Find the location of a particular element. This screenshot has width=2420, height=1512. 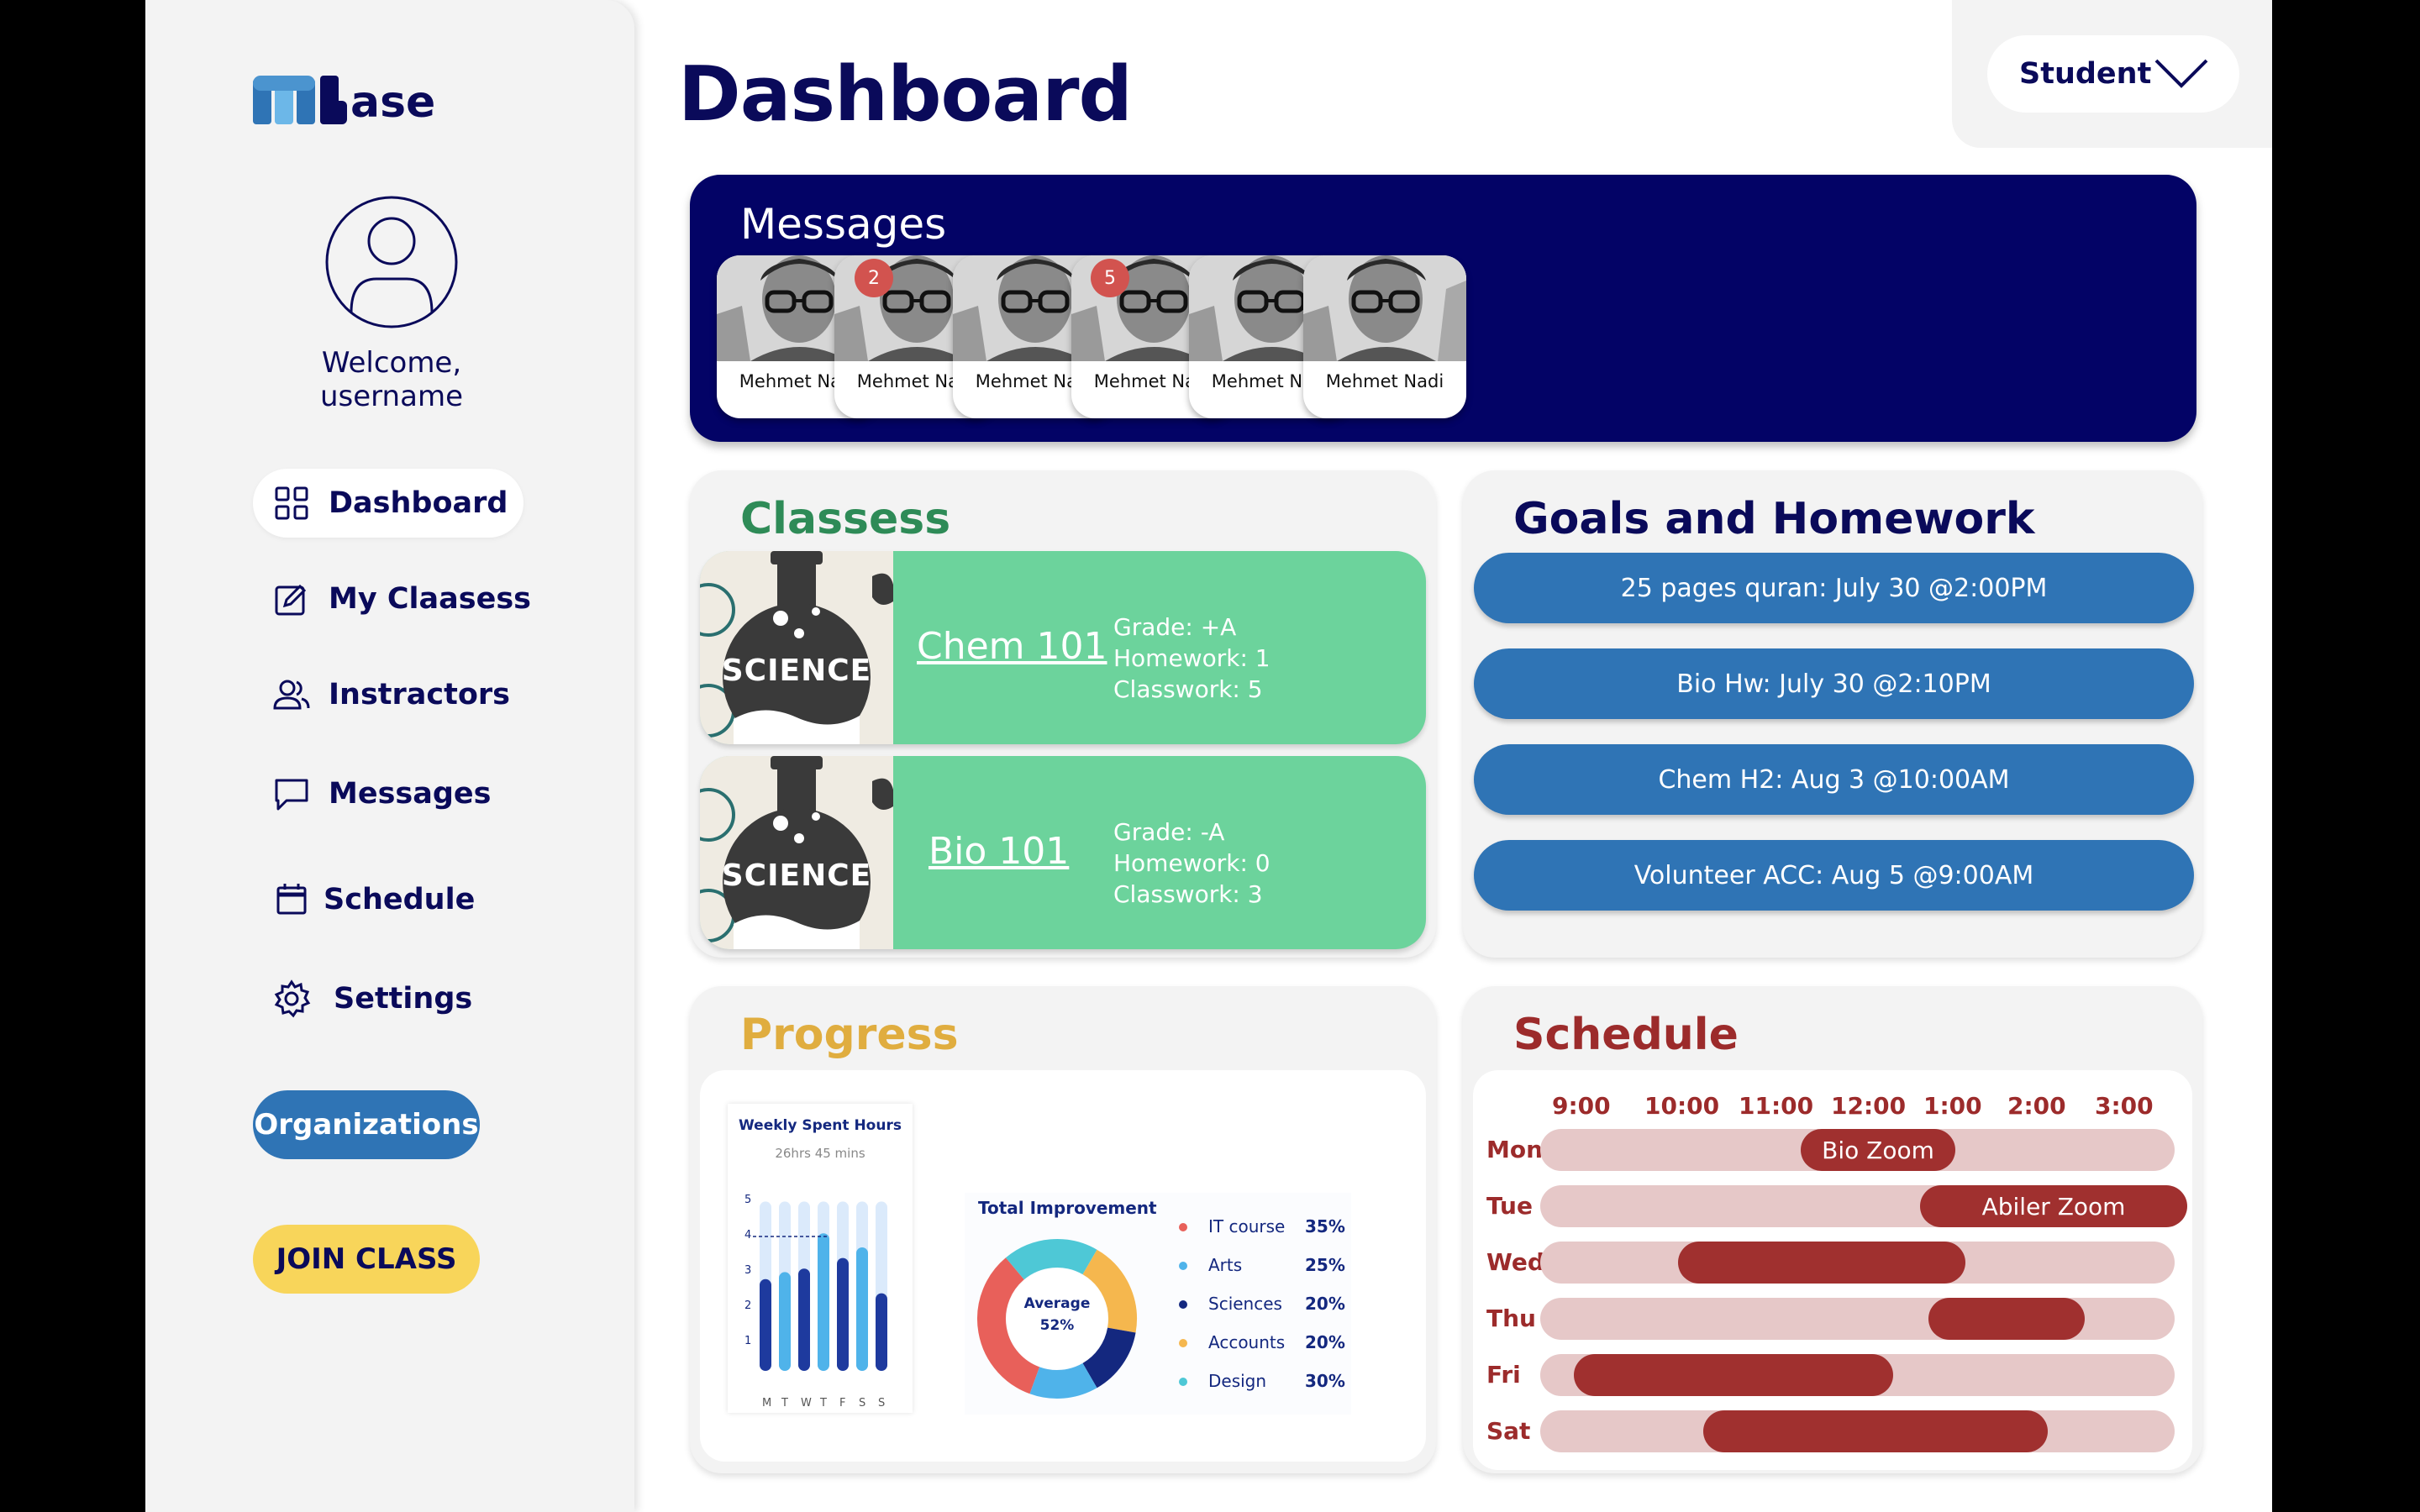

nav-schedule-label: Schedule is located at coordinates (400, 899).